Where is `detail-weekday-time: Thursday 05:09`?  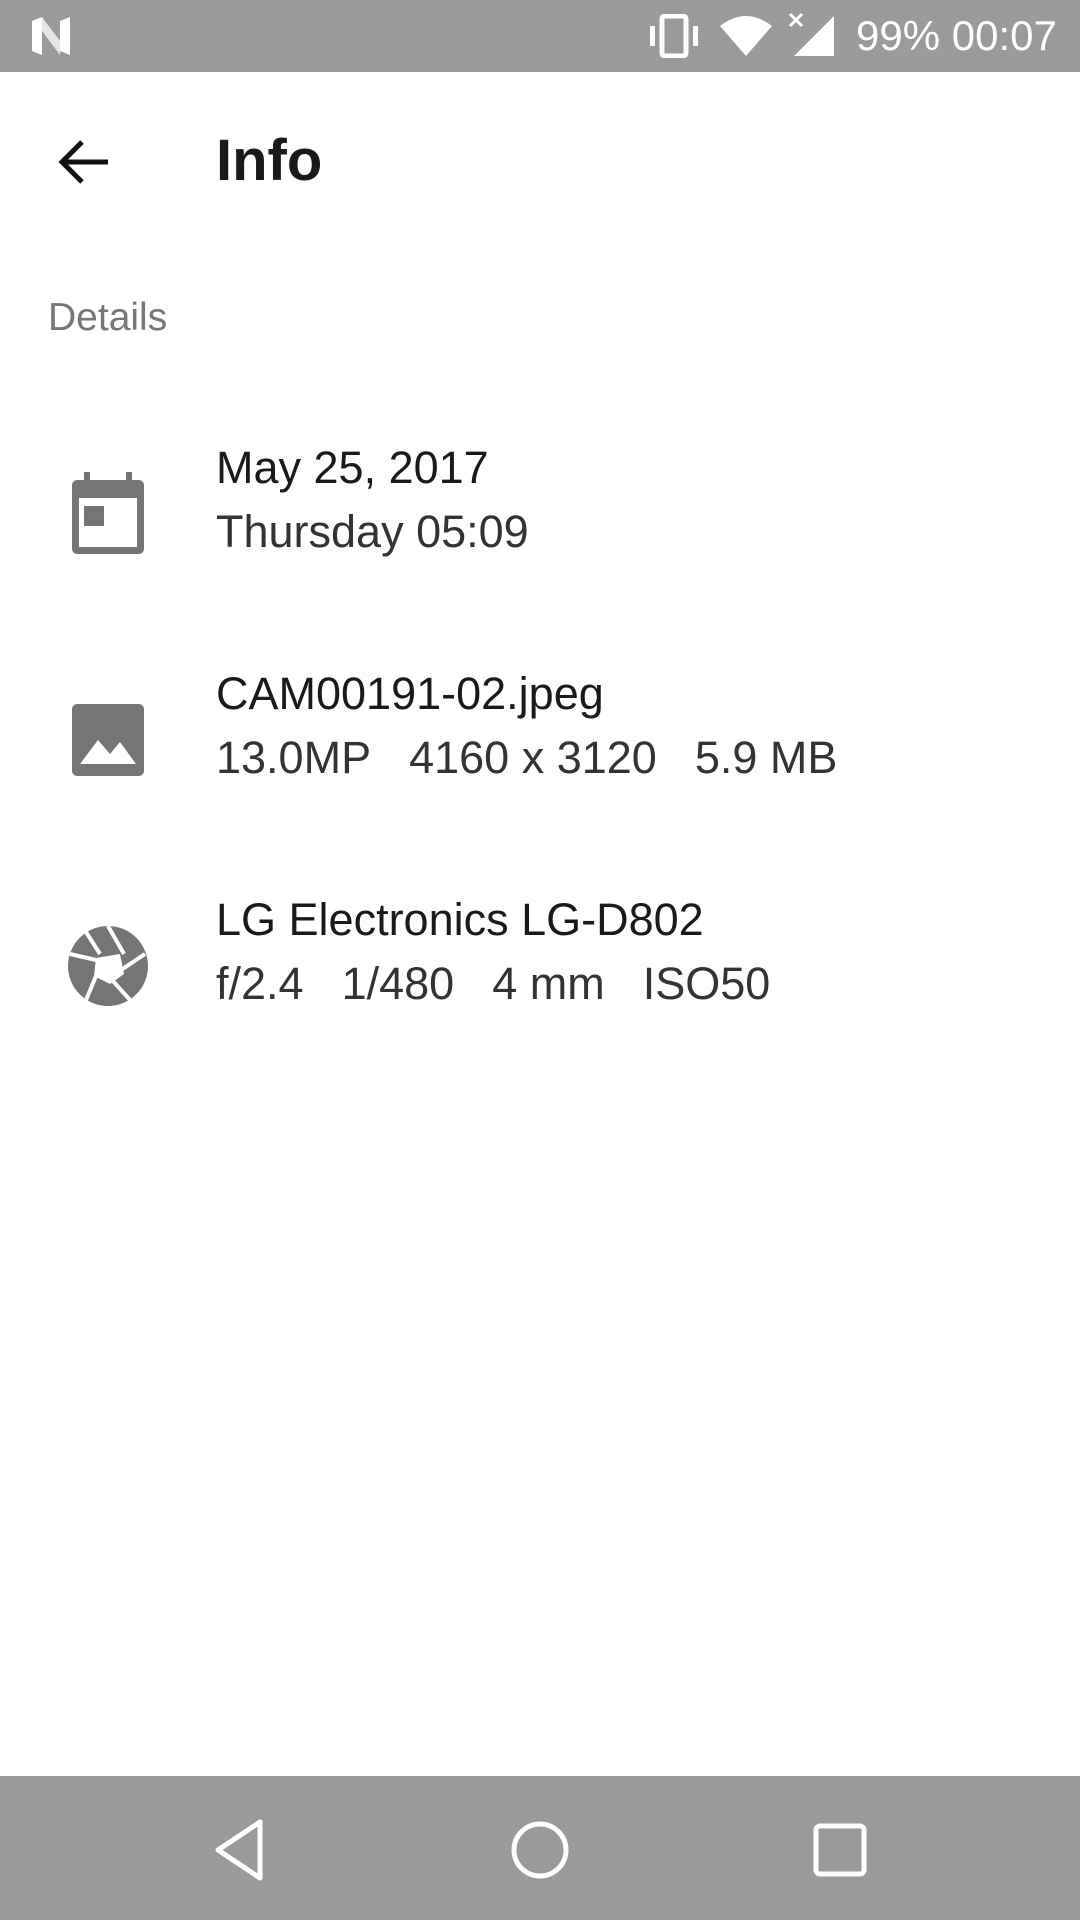
detail-weekday-time: Thursday 05:09 is located at coordinates (372, 531).